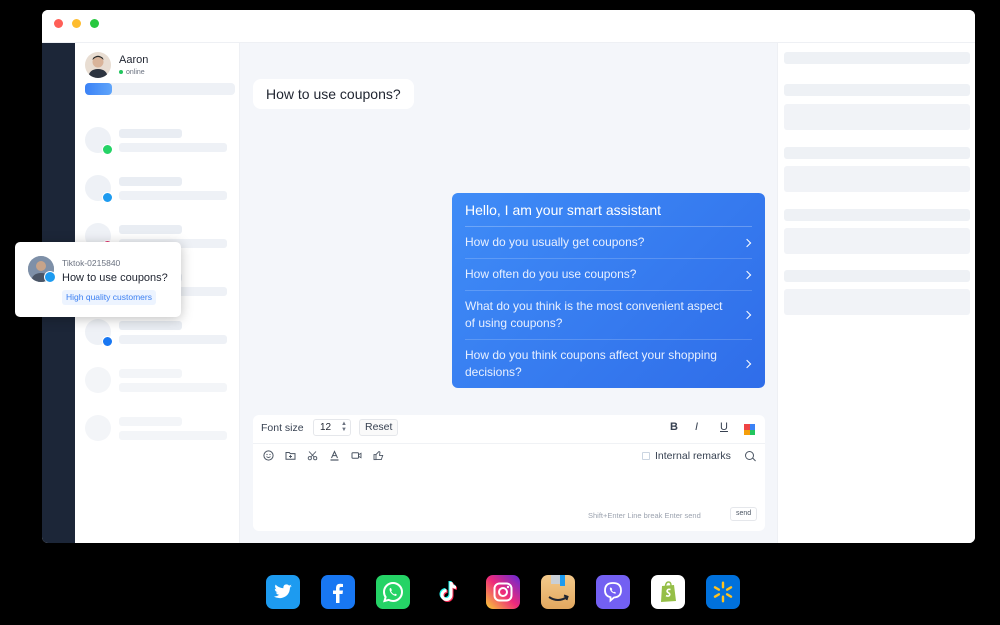 This screenshot has height=625, width=1000. I want to click on internal-remarks-checkbox, so click(646, 456).